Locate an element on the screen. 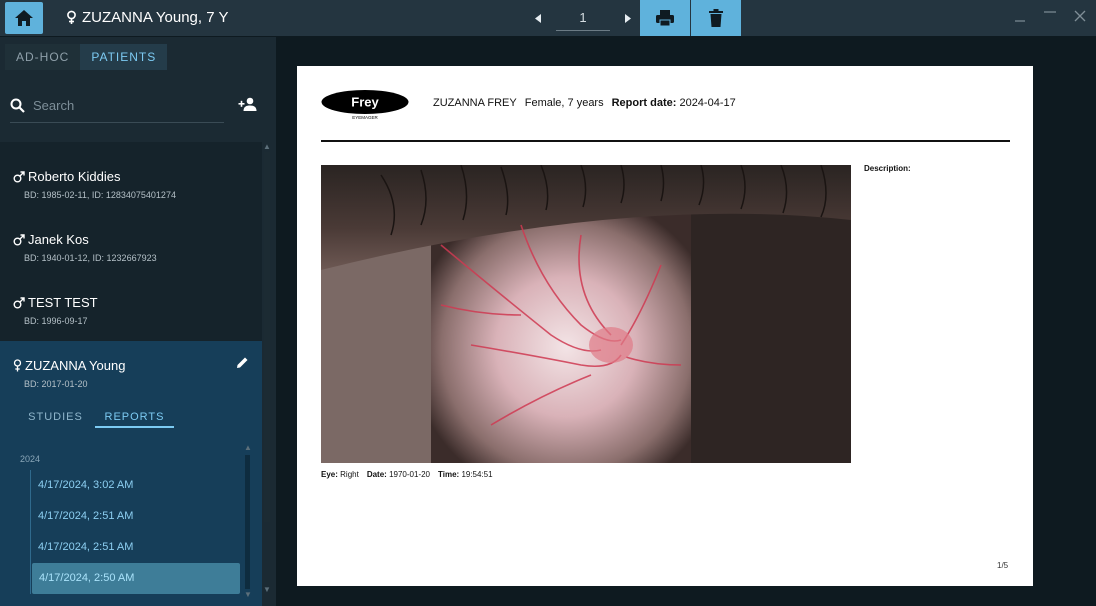  patient-name: Janek Kos is located at coordinates (58, 239).